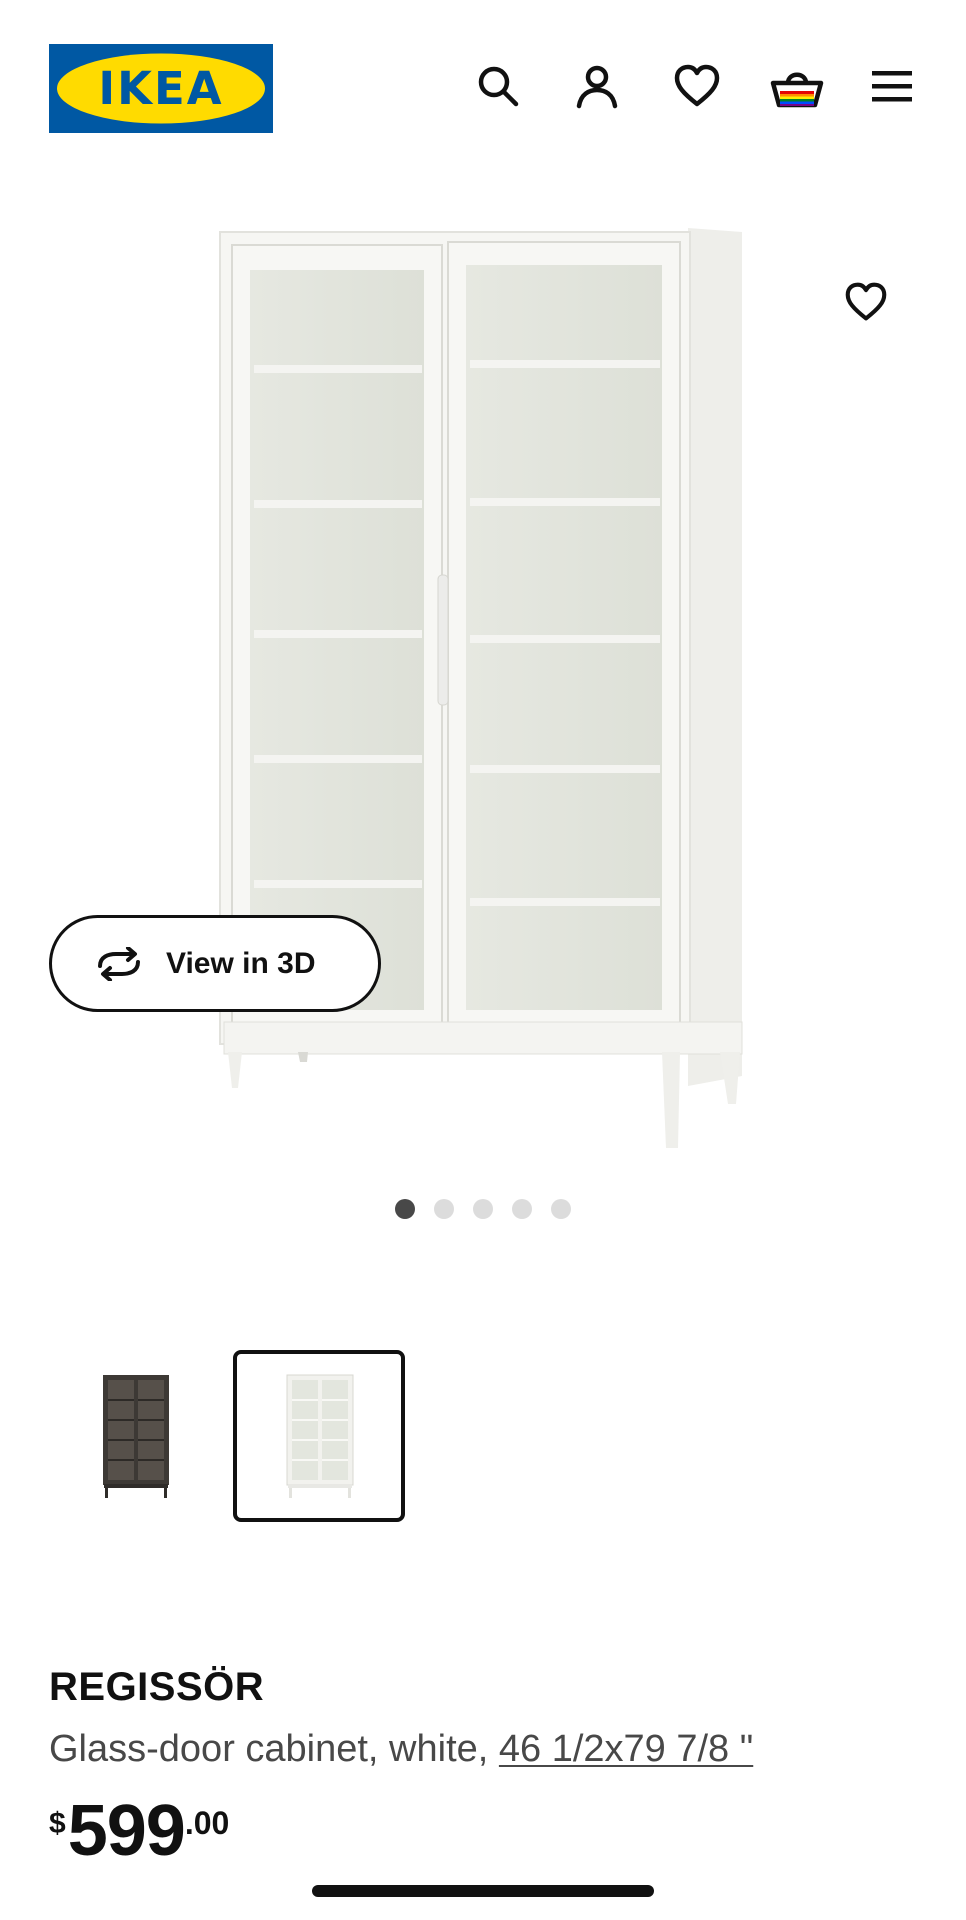 The image size is (966, 1920). Describe the element at coordinates (119, 963) in the screenshot. I see `rotate-3d-icon` at that location.